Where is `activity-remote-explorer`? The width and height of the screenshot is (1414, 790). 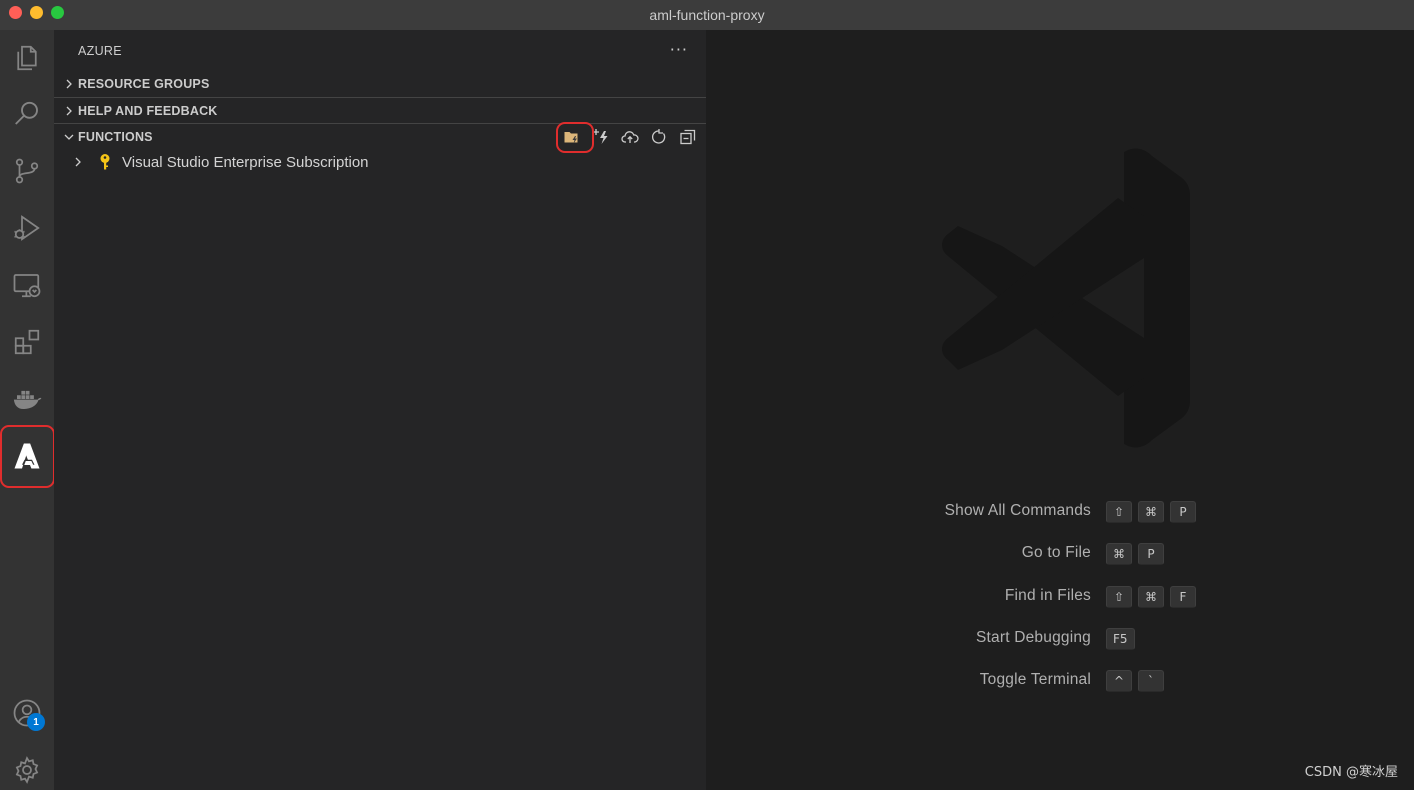
activity-remote-explorer is located at coordinates (27, 285).